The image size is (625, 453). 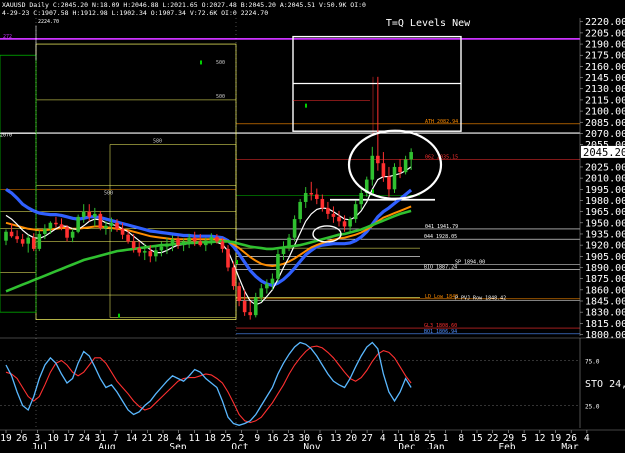 I want to click on price-tick-label: 1860.00, so click(x=605, y=290).